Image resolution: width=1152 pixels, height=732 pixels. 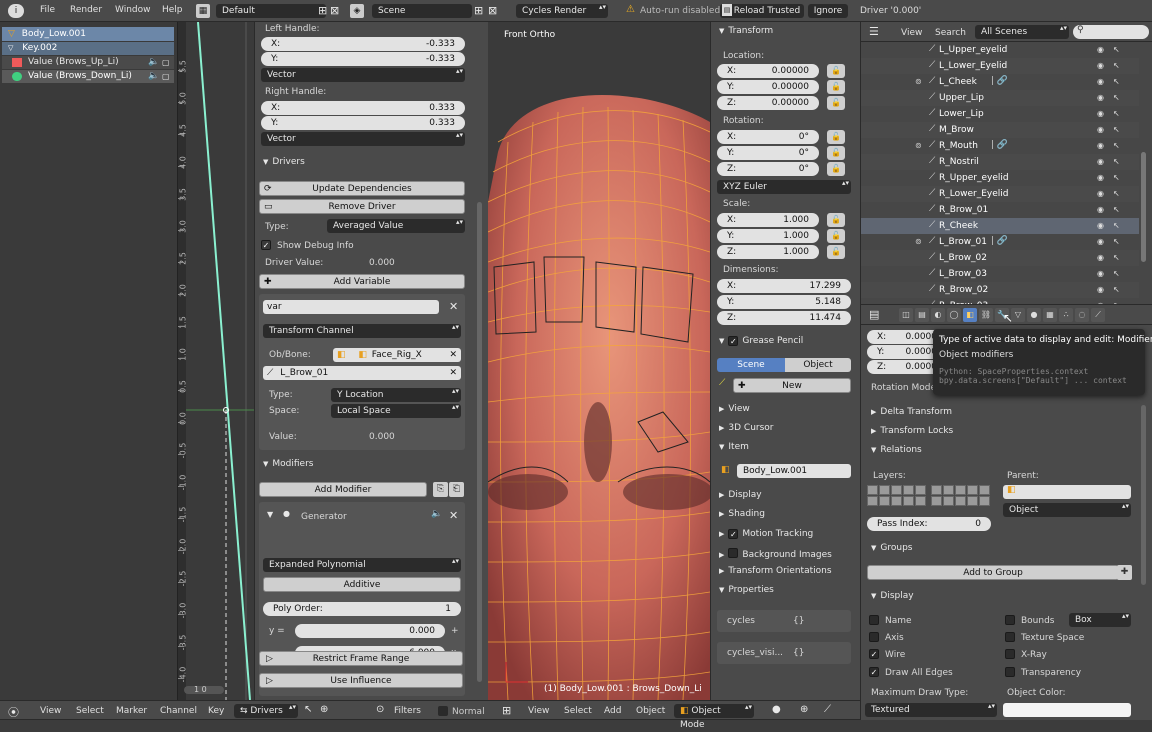 I want to click on channel-object: ▽ Body_Low.001, so click(x=88, y=34).